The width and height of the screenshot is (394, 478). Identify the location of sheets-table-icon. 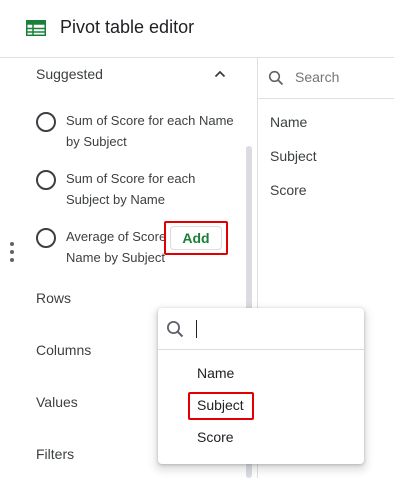
(36, 28).